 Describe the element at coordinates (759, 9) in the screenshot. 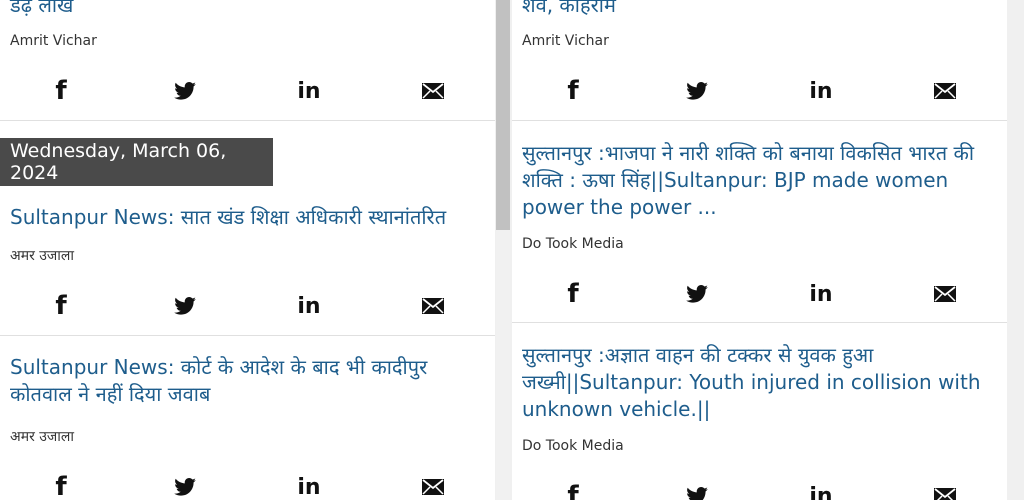

I see `news-headline: शव, कोहराम` at that location.